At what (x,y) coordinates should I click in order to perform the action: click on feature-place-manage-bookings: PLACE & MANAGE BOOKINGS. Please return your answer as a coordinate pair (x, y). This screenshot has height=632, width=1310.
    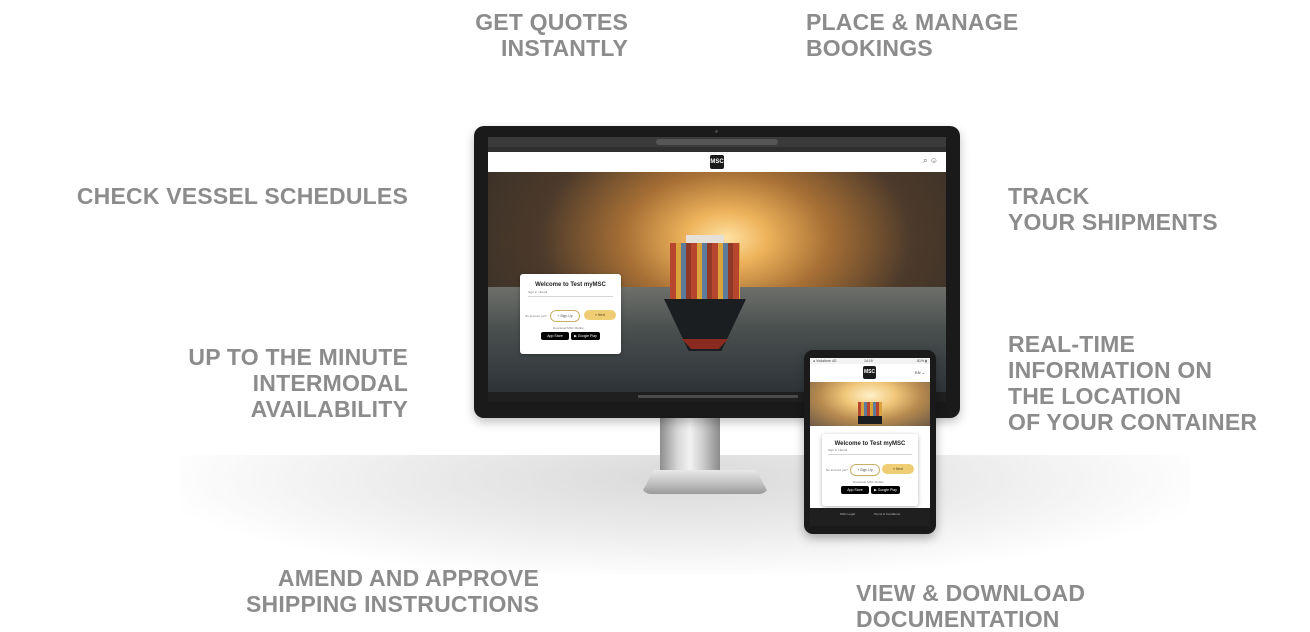
    Looking at the image, I should click on (912, 35).